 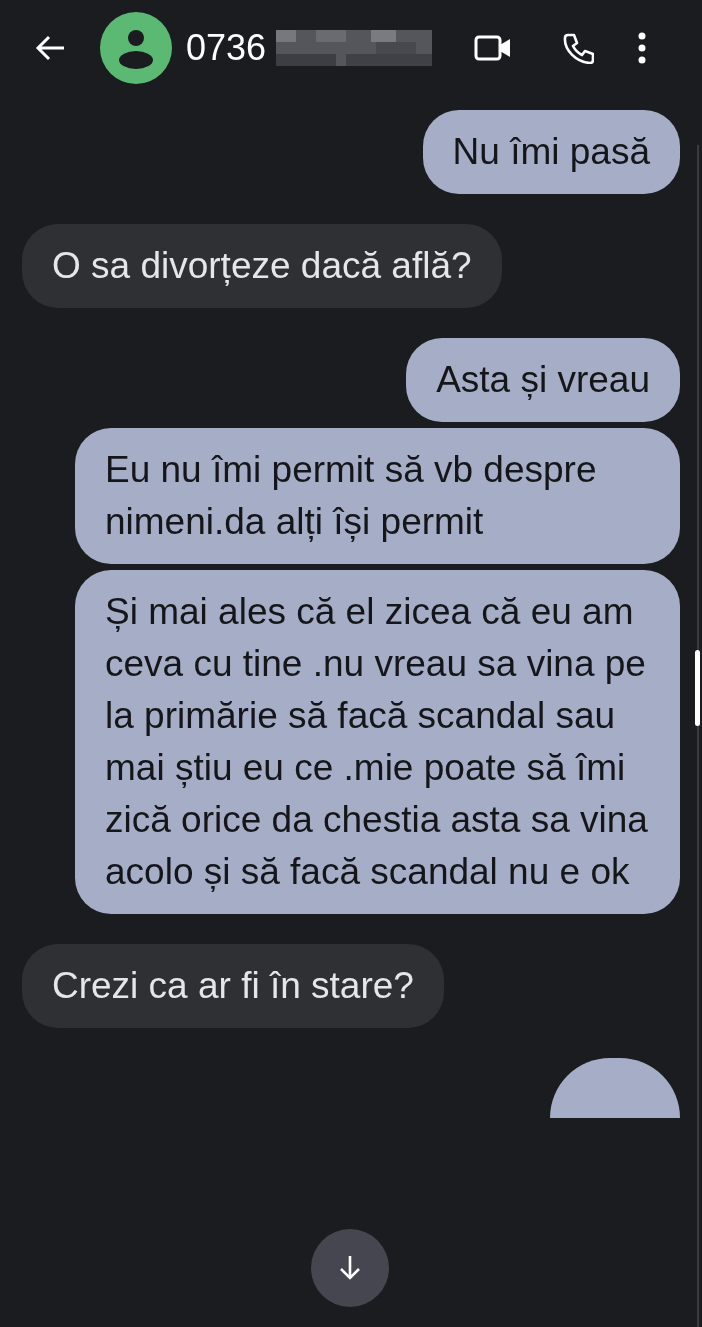 What do you see at coordinates (350, 1268) in the screenshot?
I see `down-arrow-icon` at bounding box center [350, 1268].